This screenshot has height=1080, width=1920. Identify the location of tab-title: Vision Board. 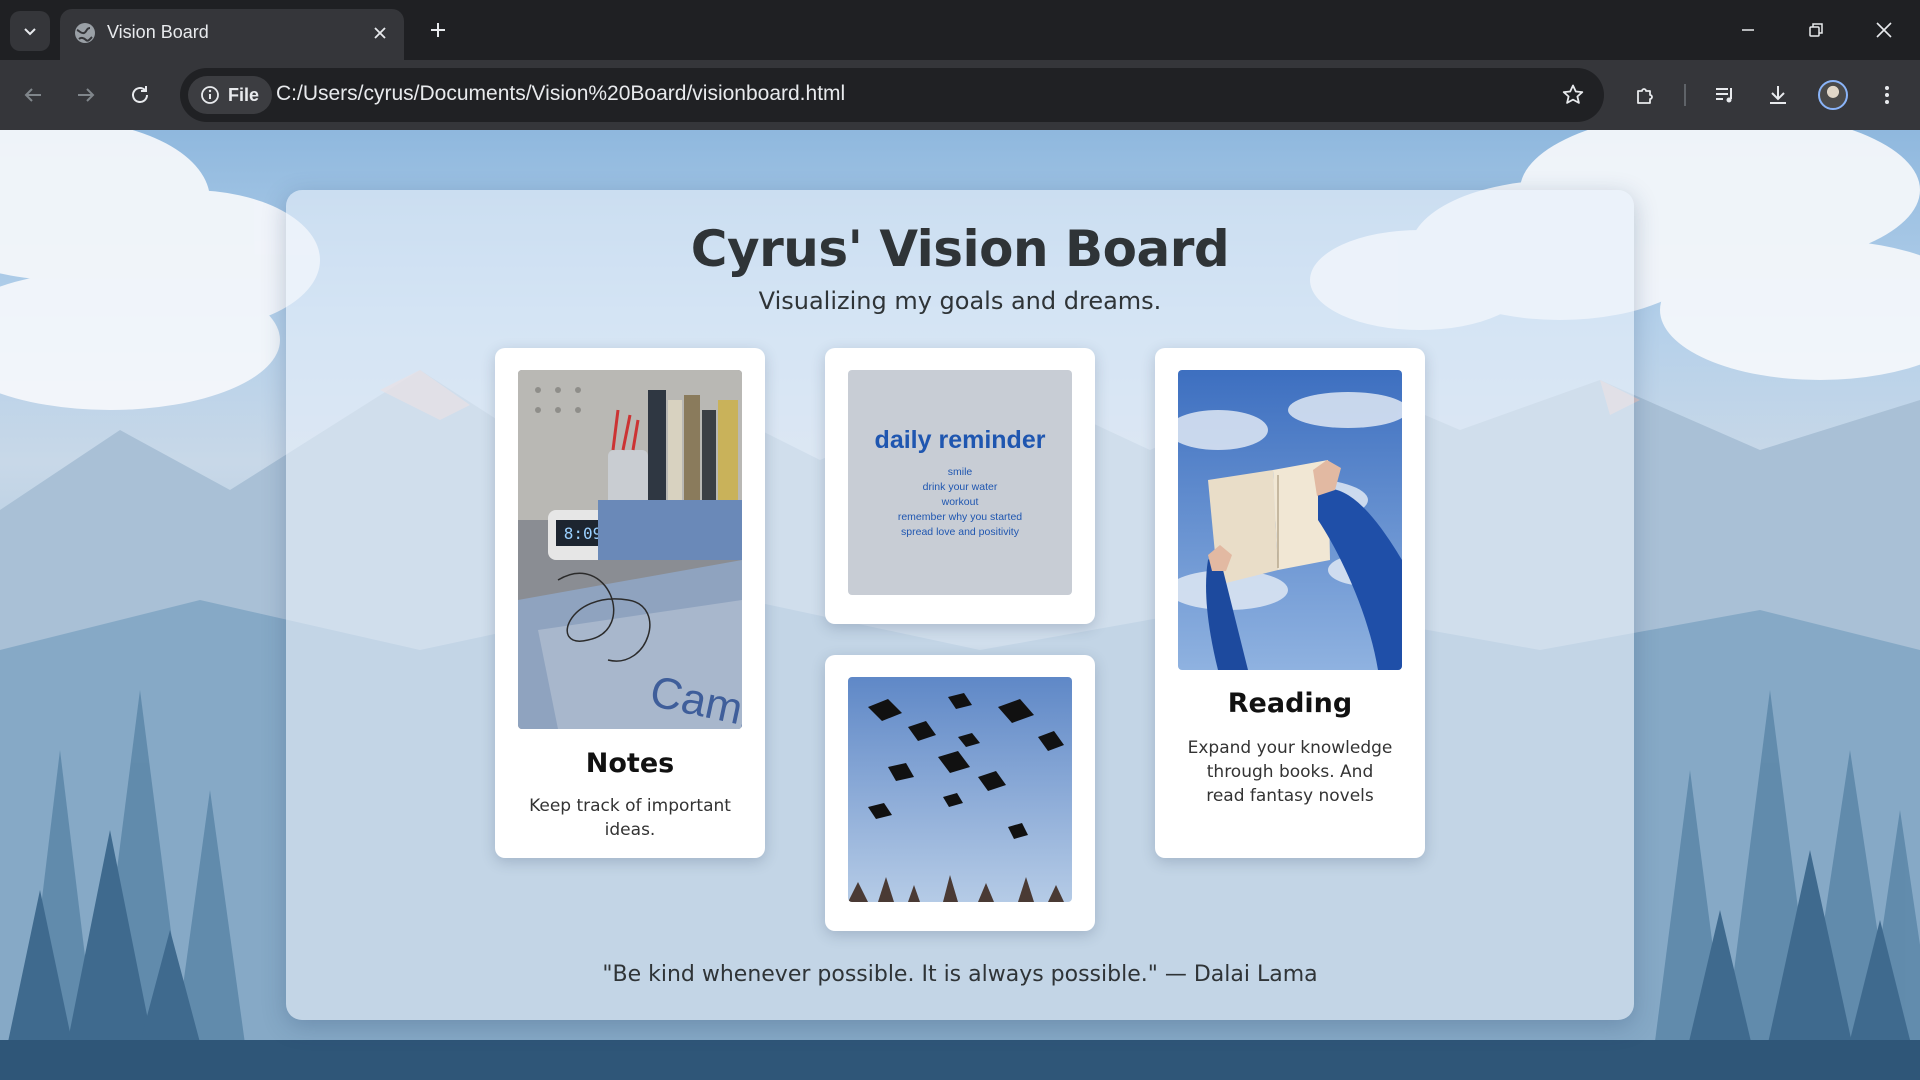
(158, 32).